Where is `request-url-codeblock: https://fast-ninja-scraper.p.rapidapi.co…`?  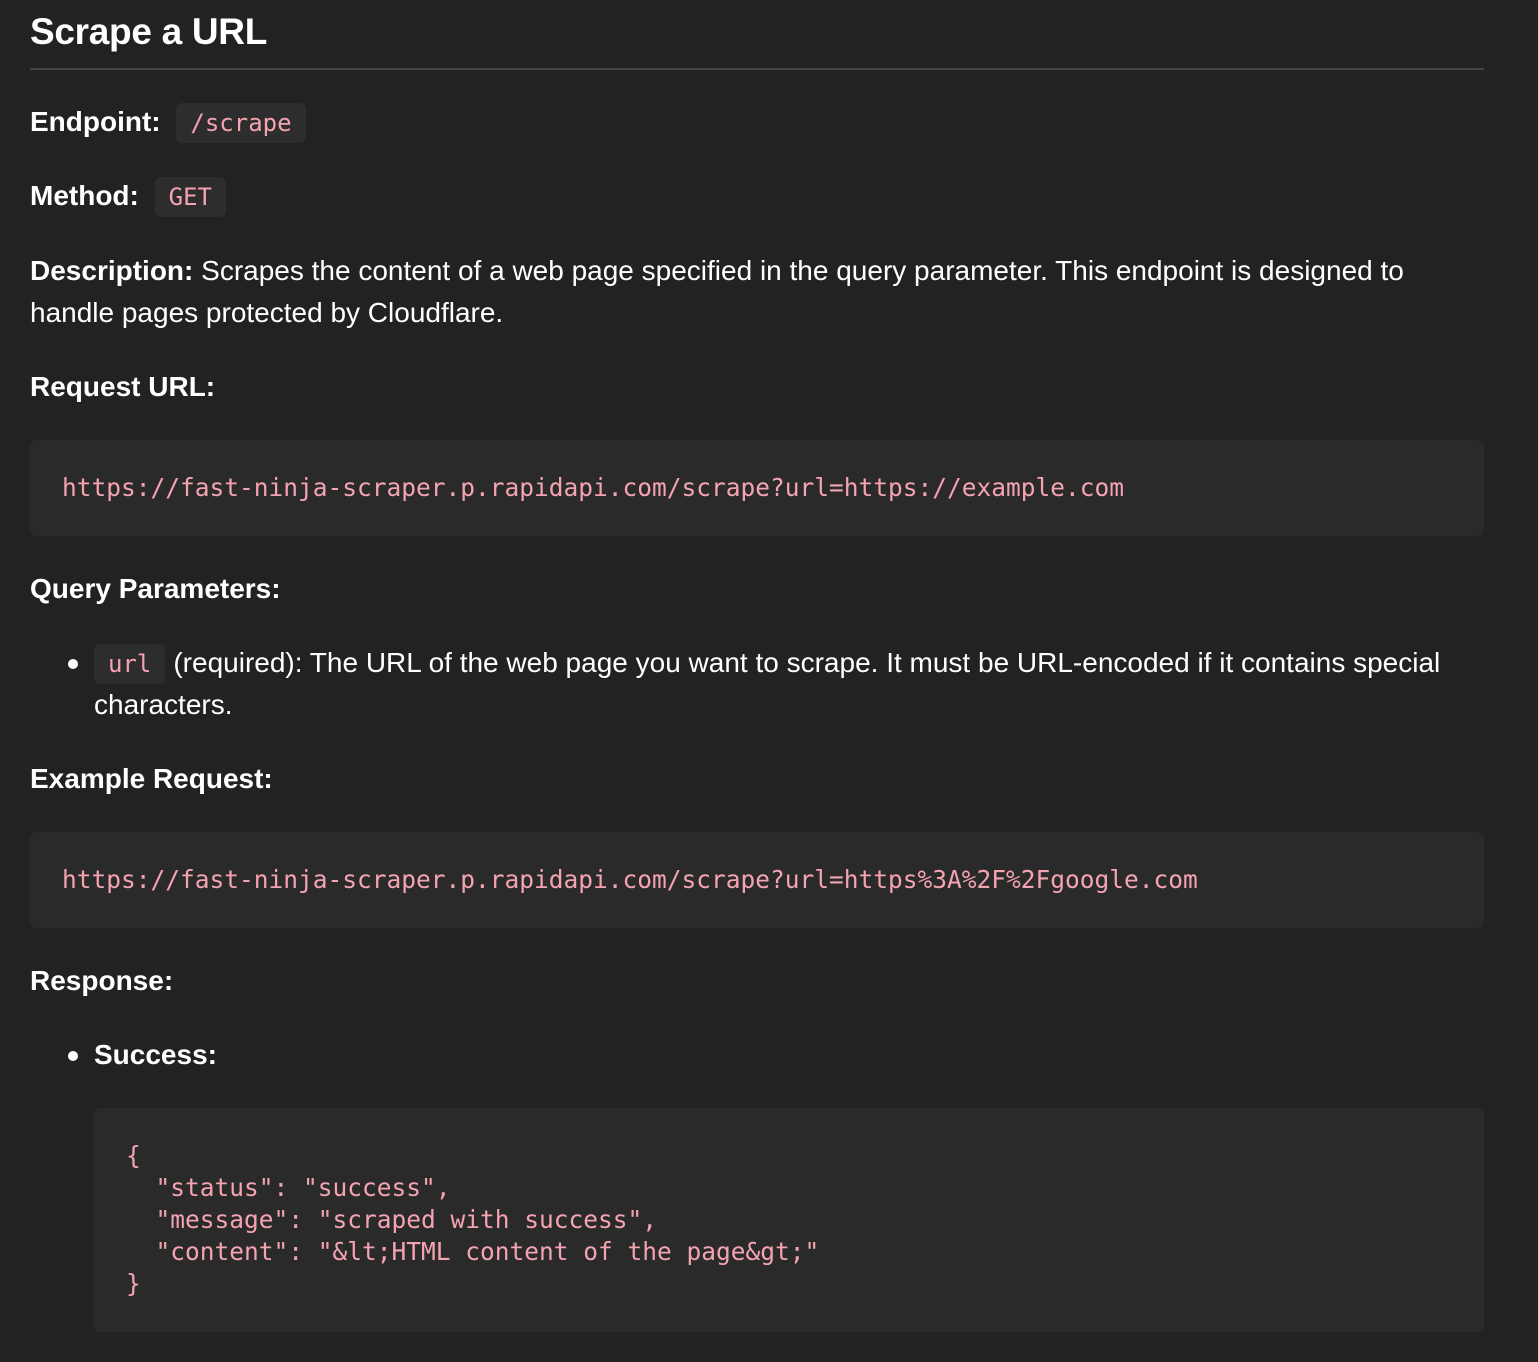
request-url-codeblock: https://fast-ninja-scraper.p.rapidapi.co… is located at coordinates (757, 488).